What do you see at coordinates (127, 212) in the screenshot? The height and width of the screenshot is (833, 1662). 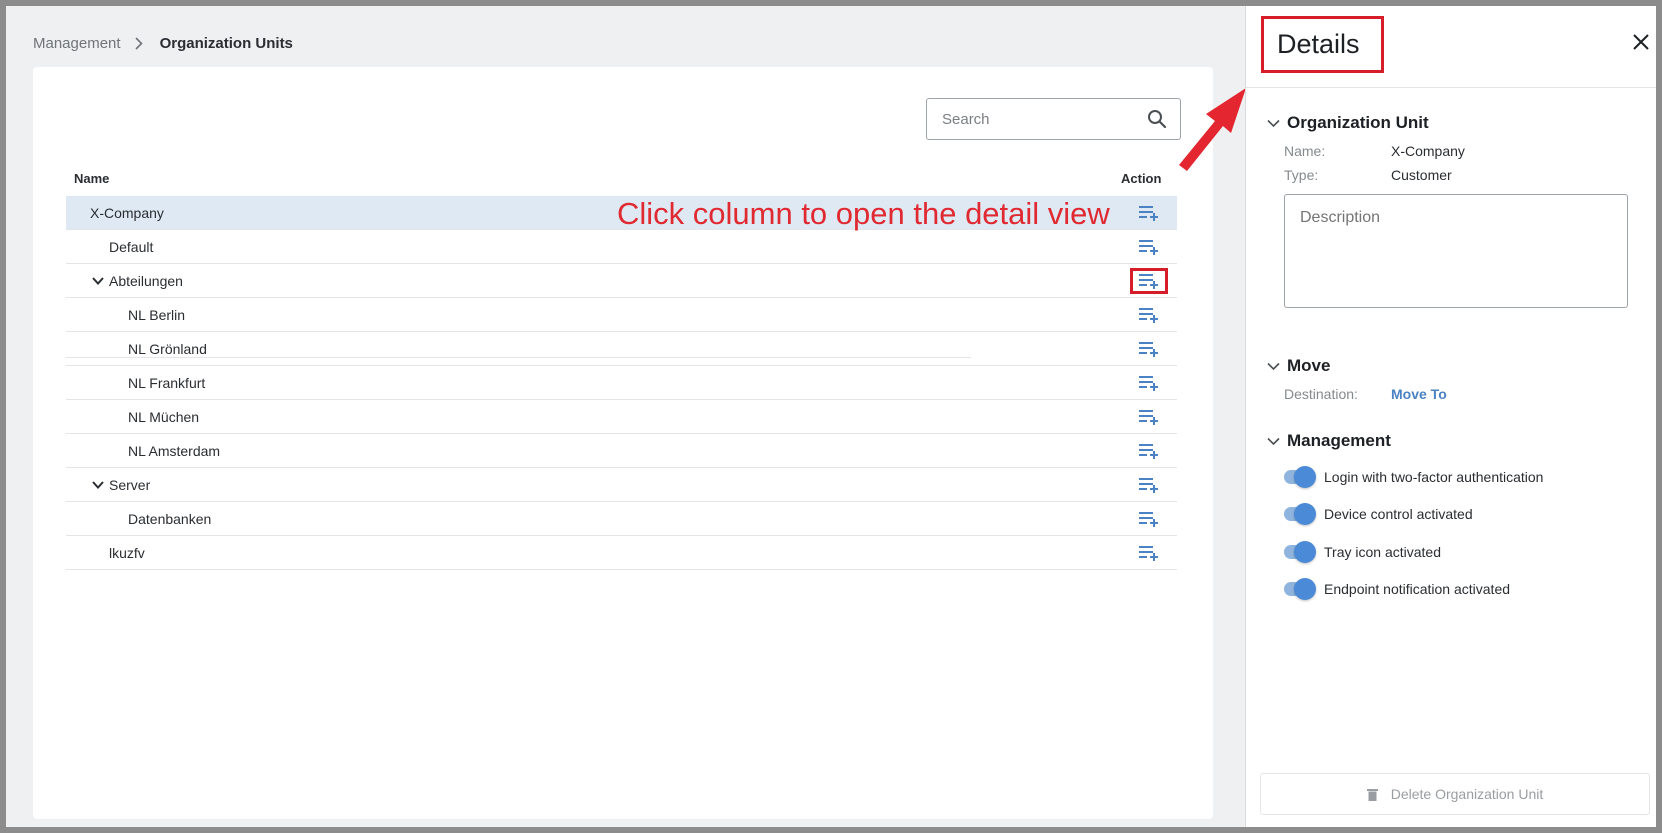 I see `tree-row-label: X-Company` at bounding box center [127, 212].